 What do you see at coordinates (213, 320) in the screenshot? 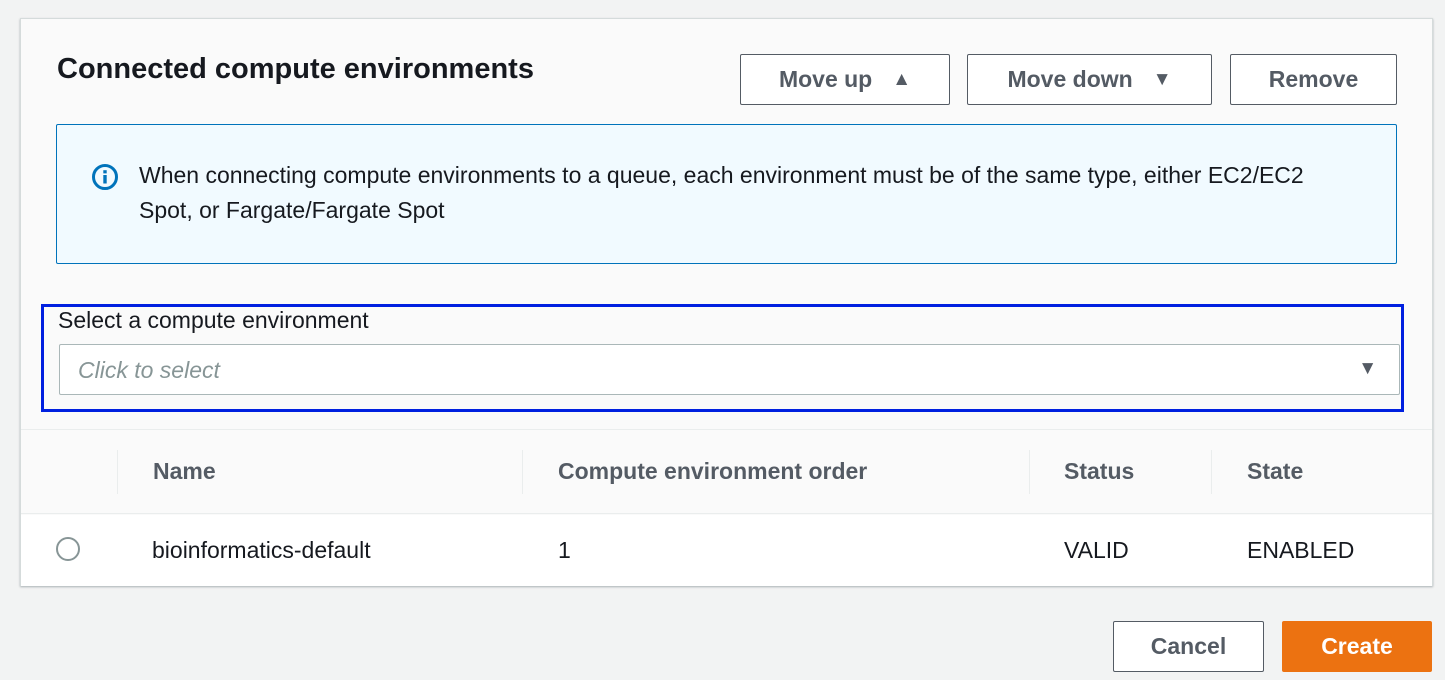
I see `select-label: Select a compute environment` at bounding box center [213, 320].